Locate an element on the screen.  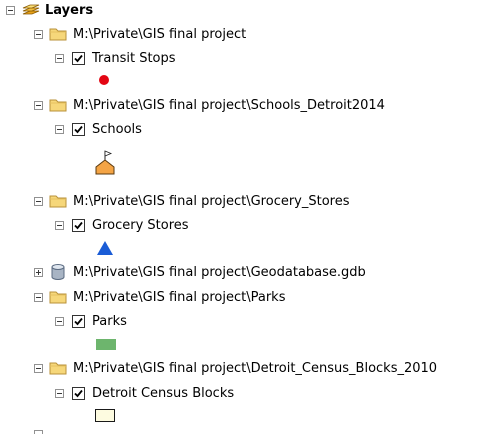
layer-label: Schools is located at coordinates (117, 129).